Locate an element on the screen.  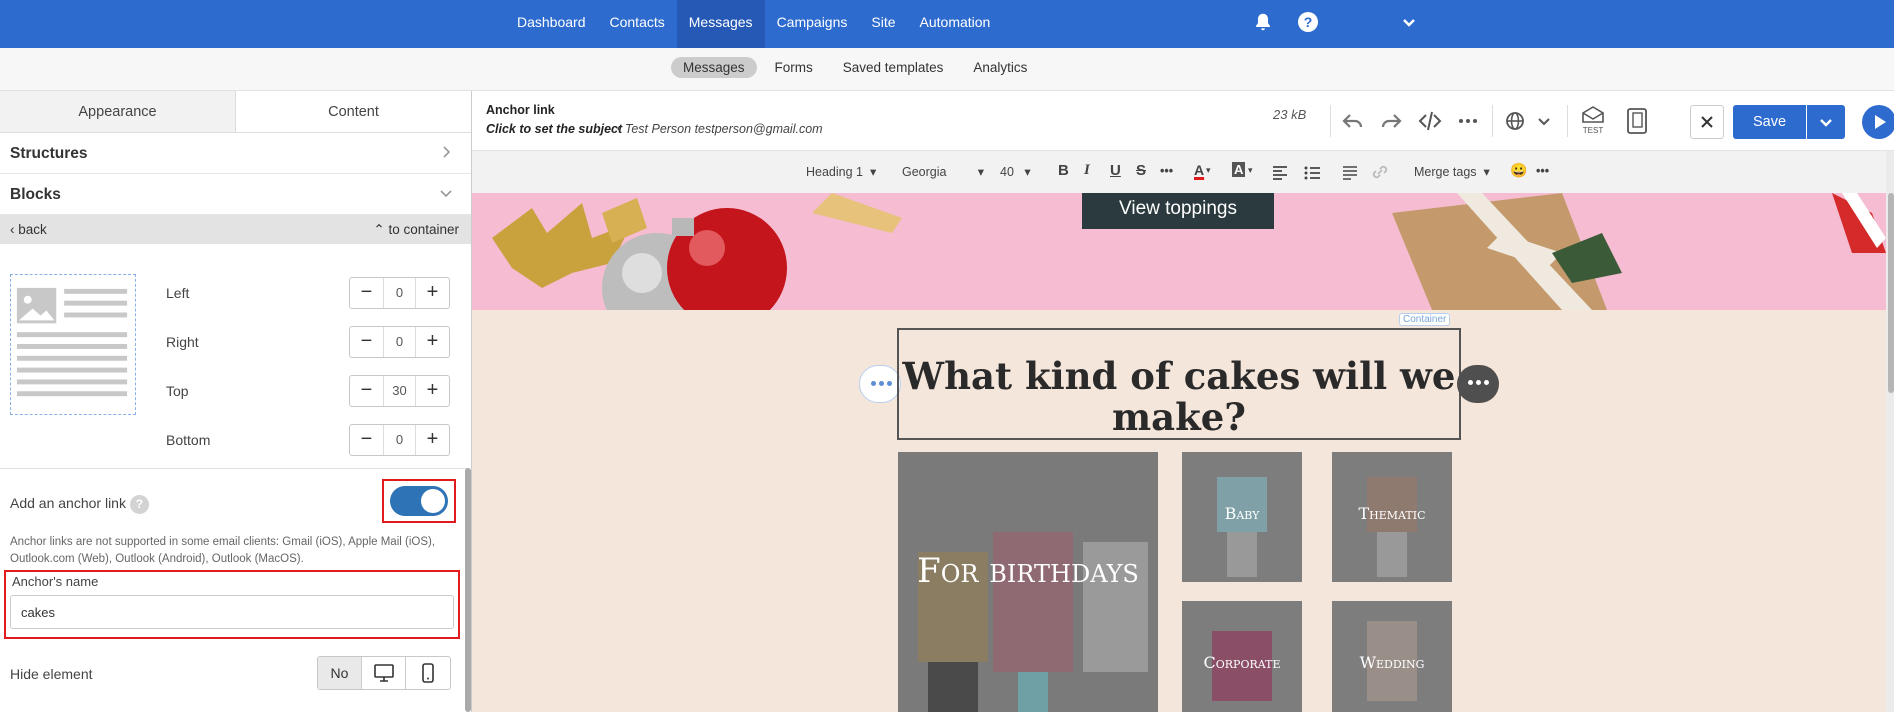
tab-content: Content is located at coordinates (353, 111).